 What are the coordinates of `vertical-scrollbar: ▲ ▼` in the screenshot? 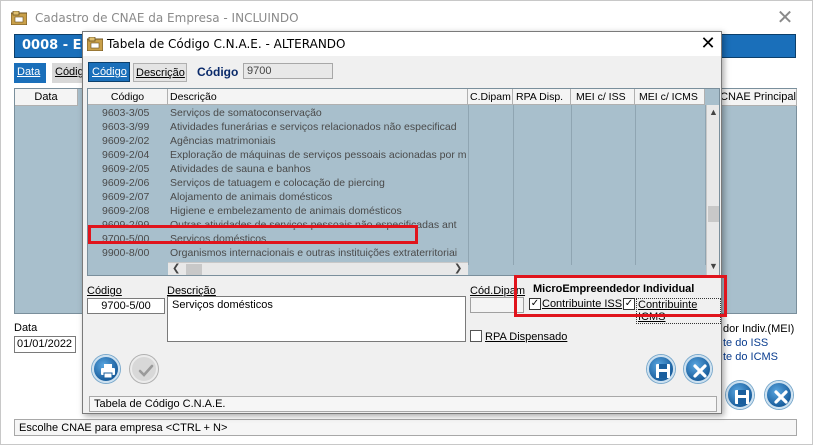 It's located at (712, 190).